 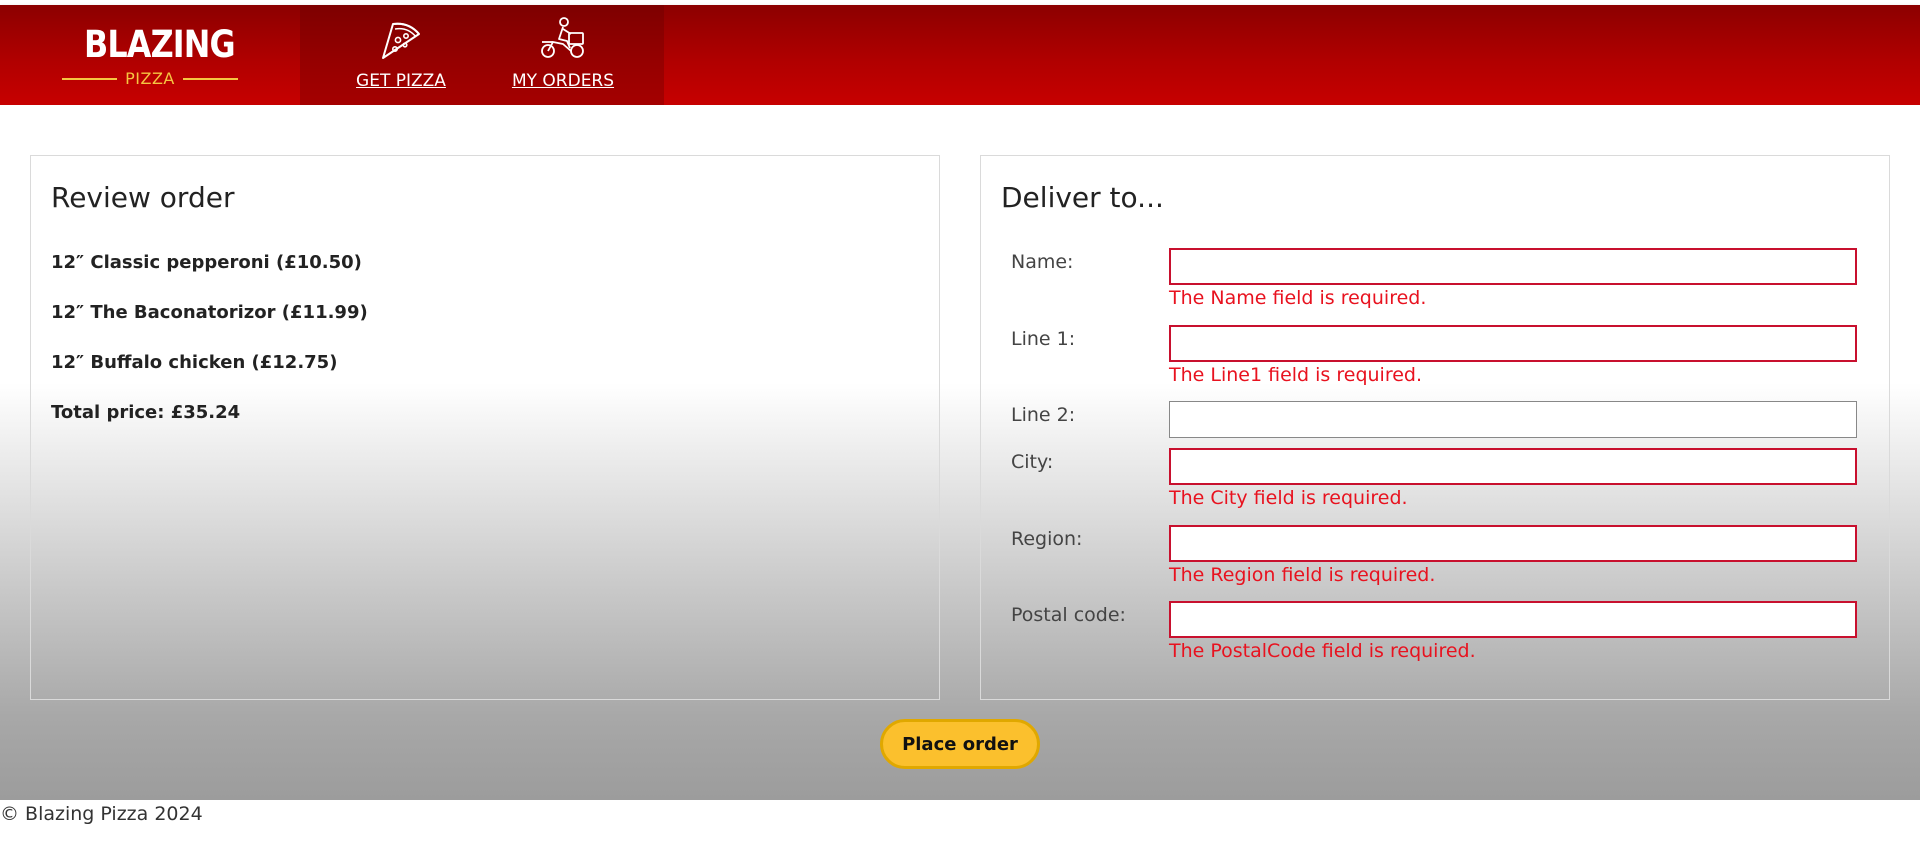 I want to click on line1-field, so click(x=1513, y=343).